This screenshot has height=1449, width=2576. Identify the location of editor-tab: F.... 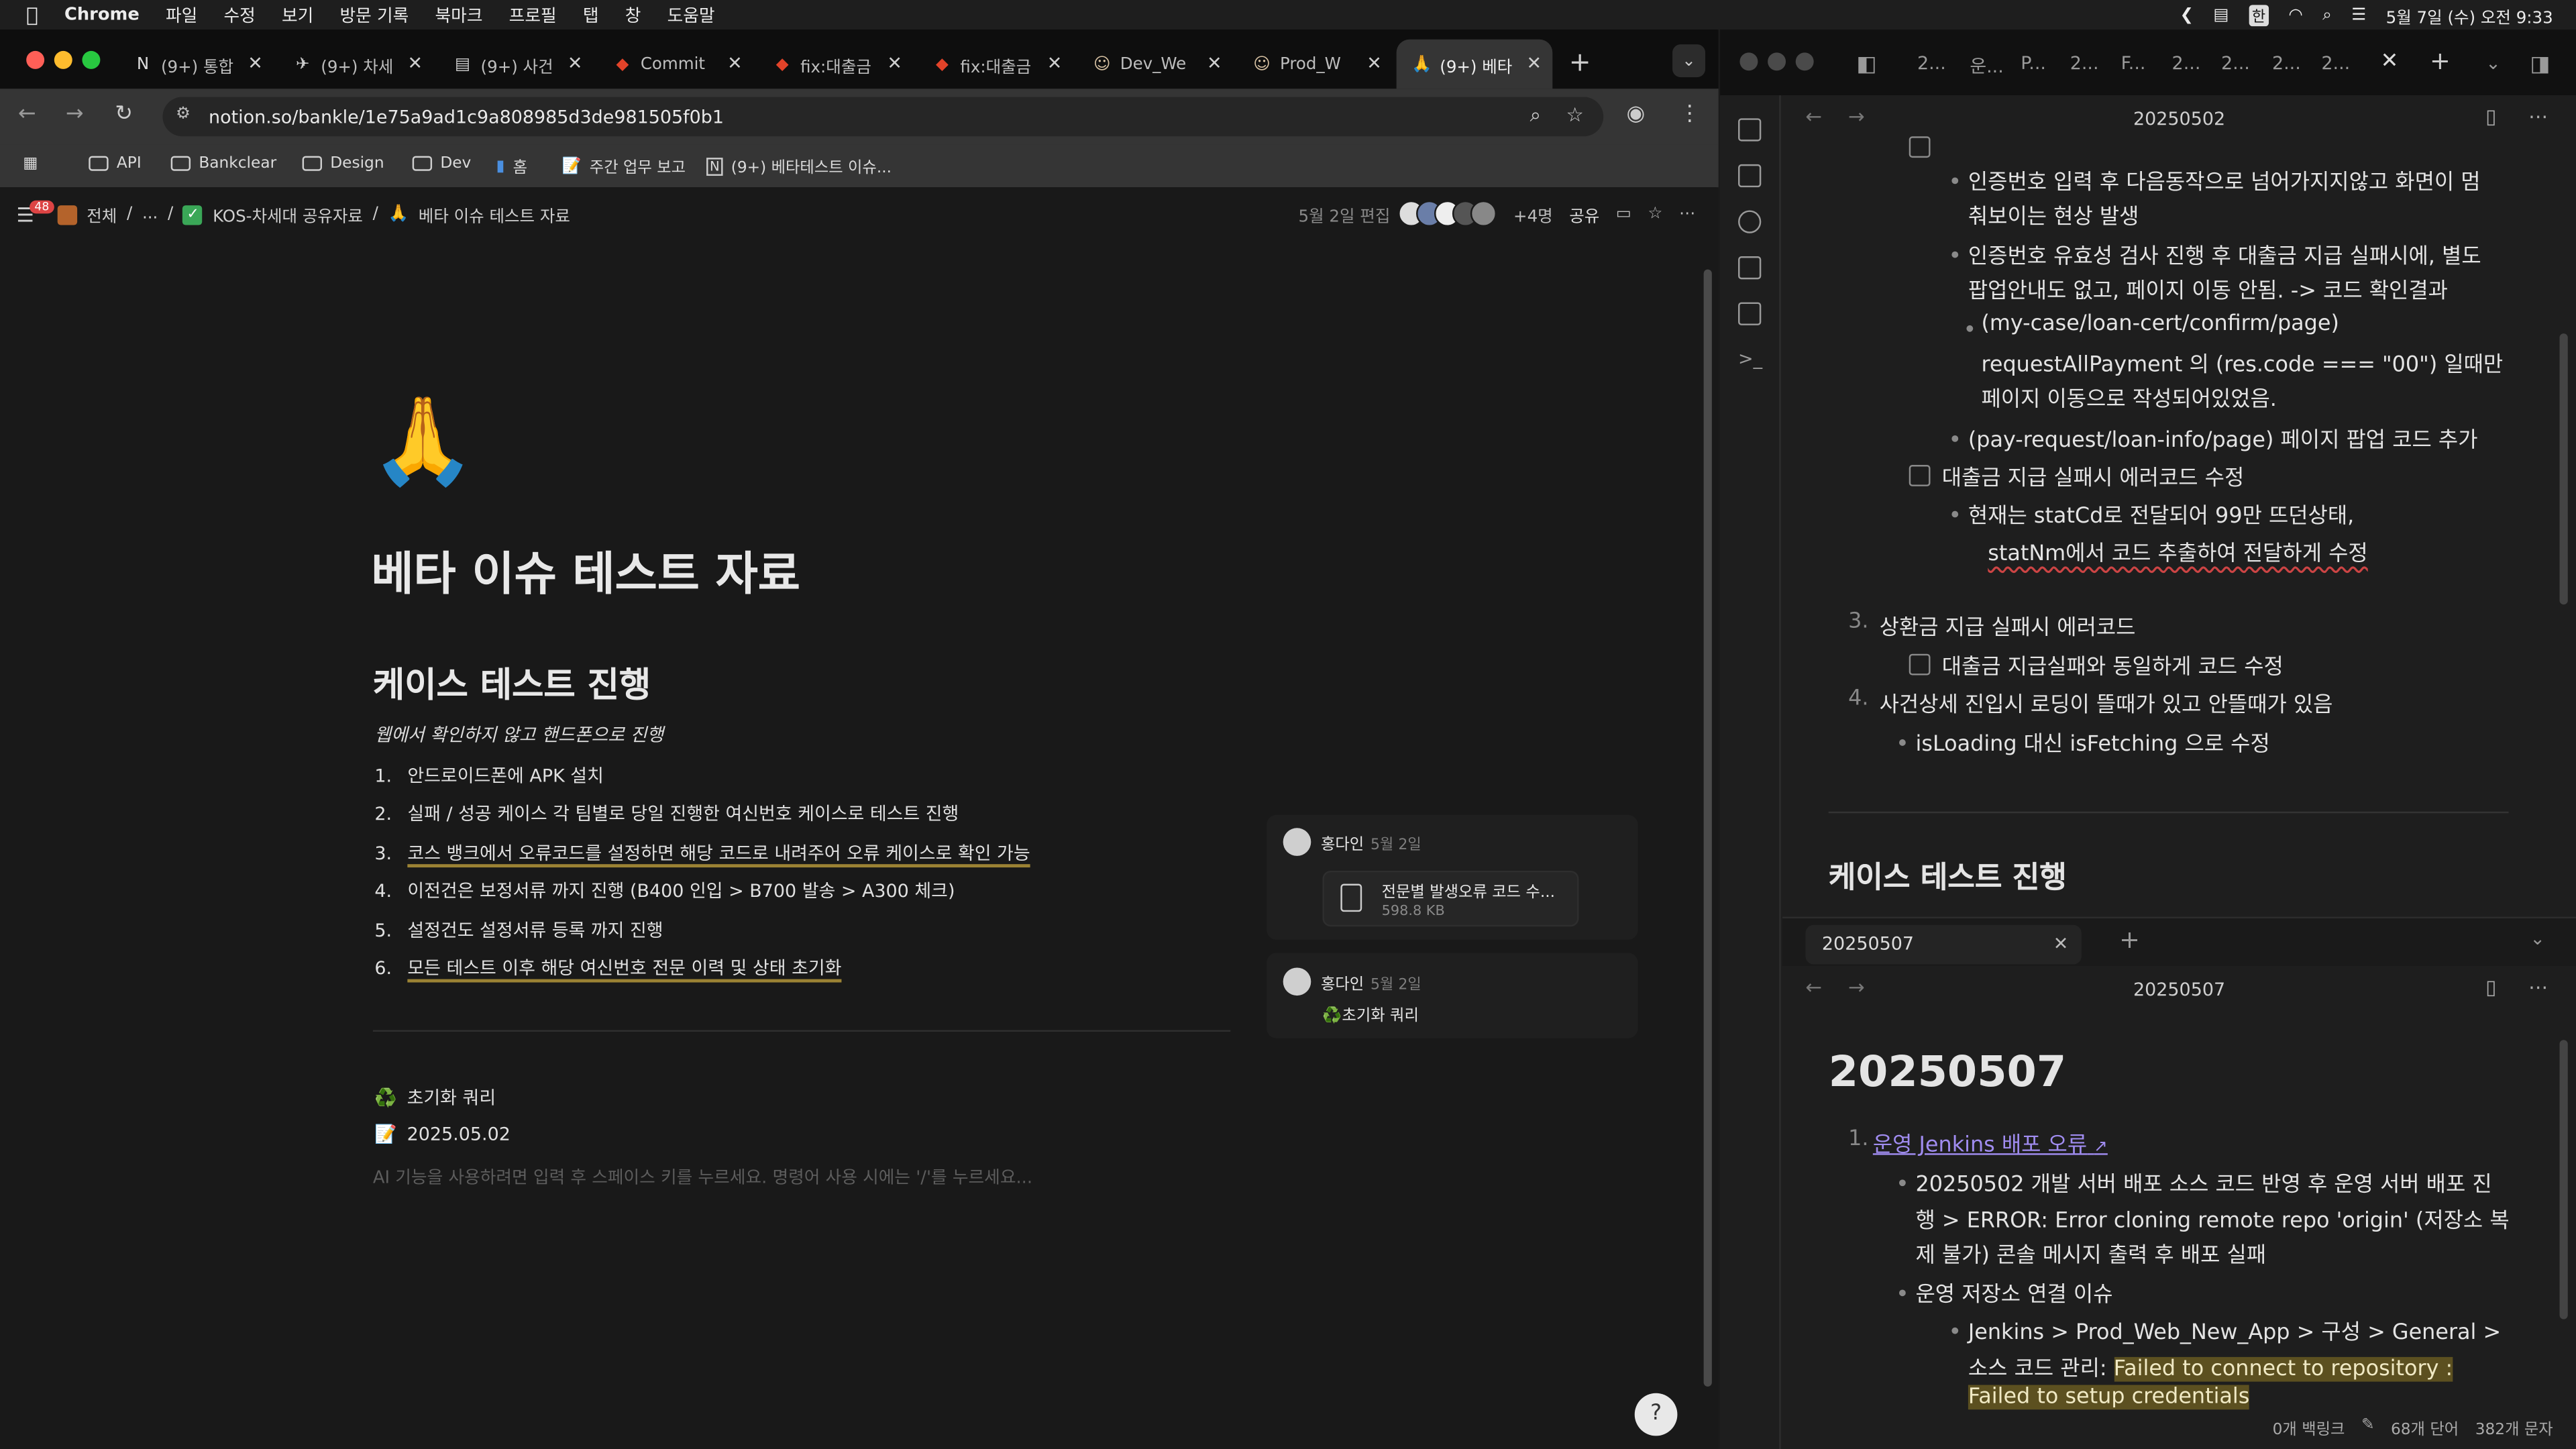
(2133, 63).